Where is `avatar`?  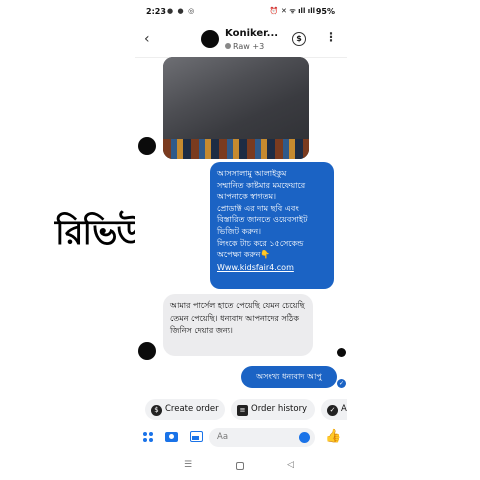
avatar is located at coordinates (210, 39).